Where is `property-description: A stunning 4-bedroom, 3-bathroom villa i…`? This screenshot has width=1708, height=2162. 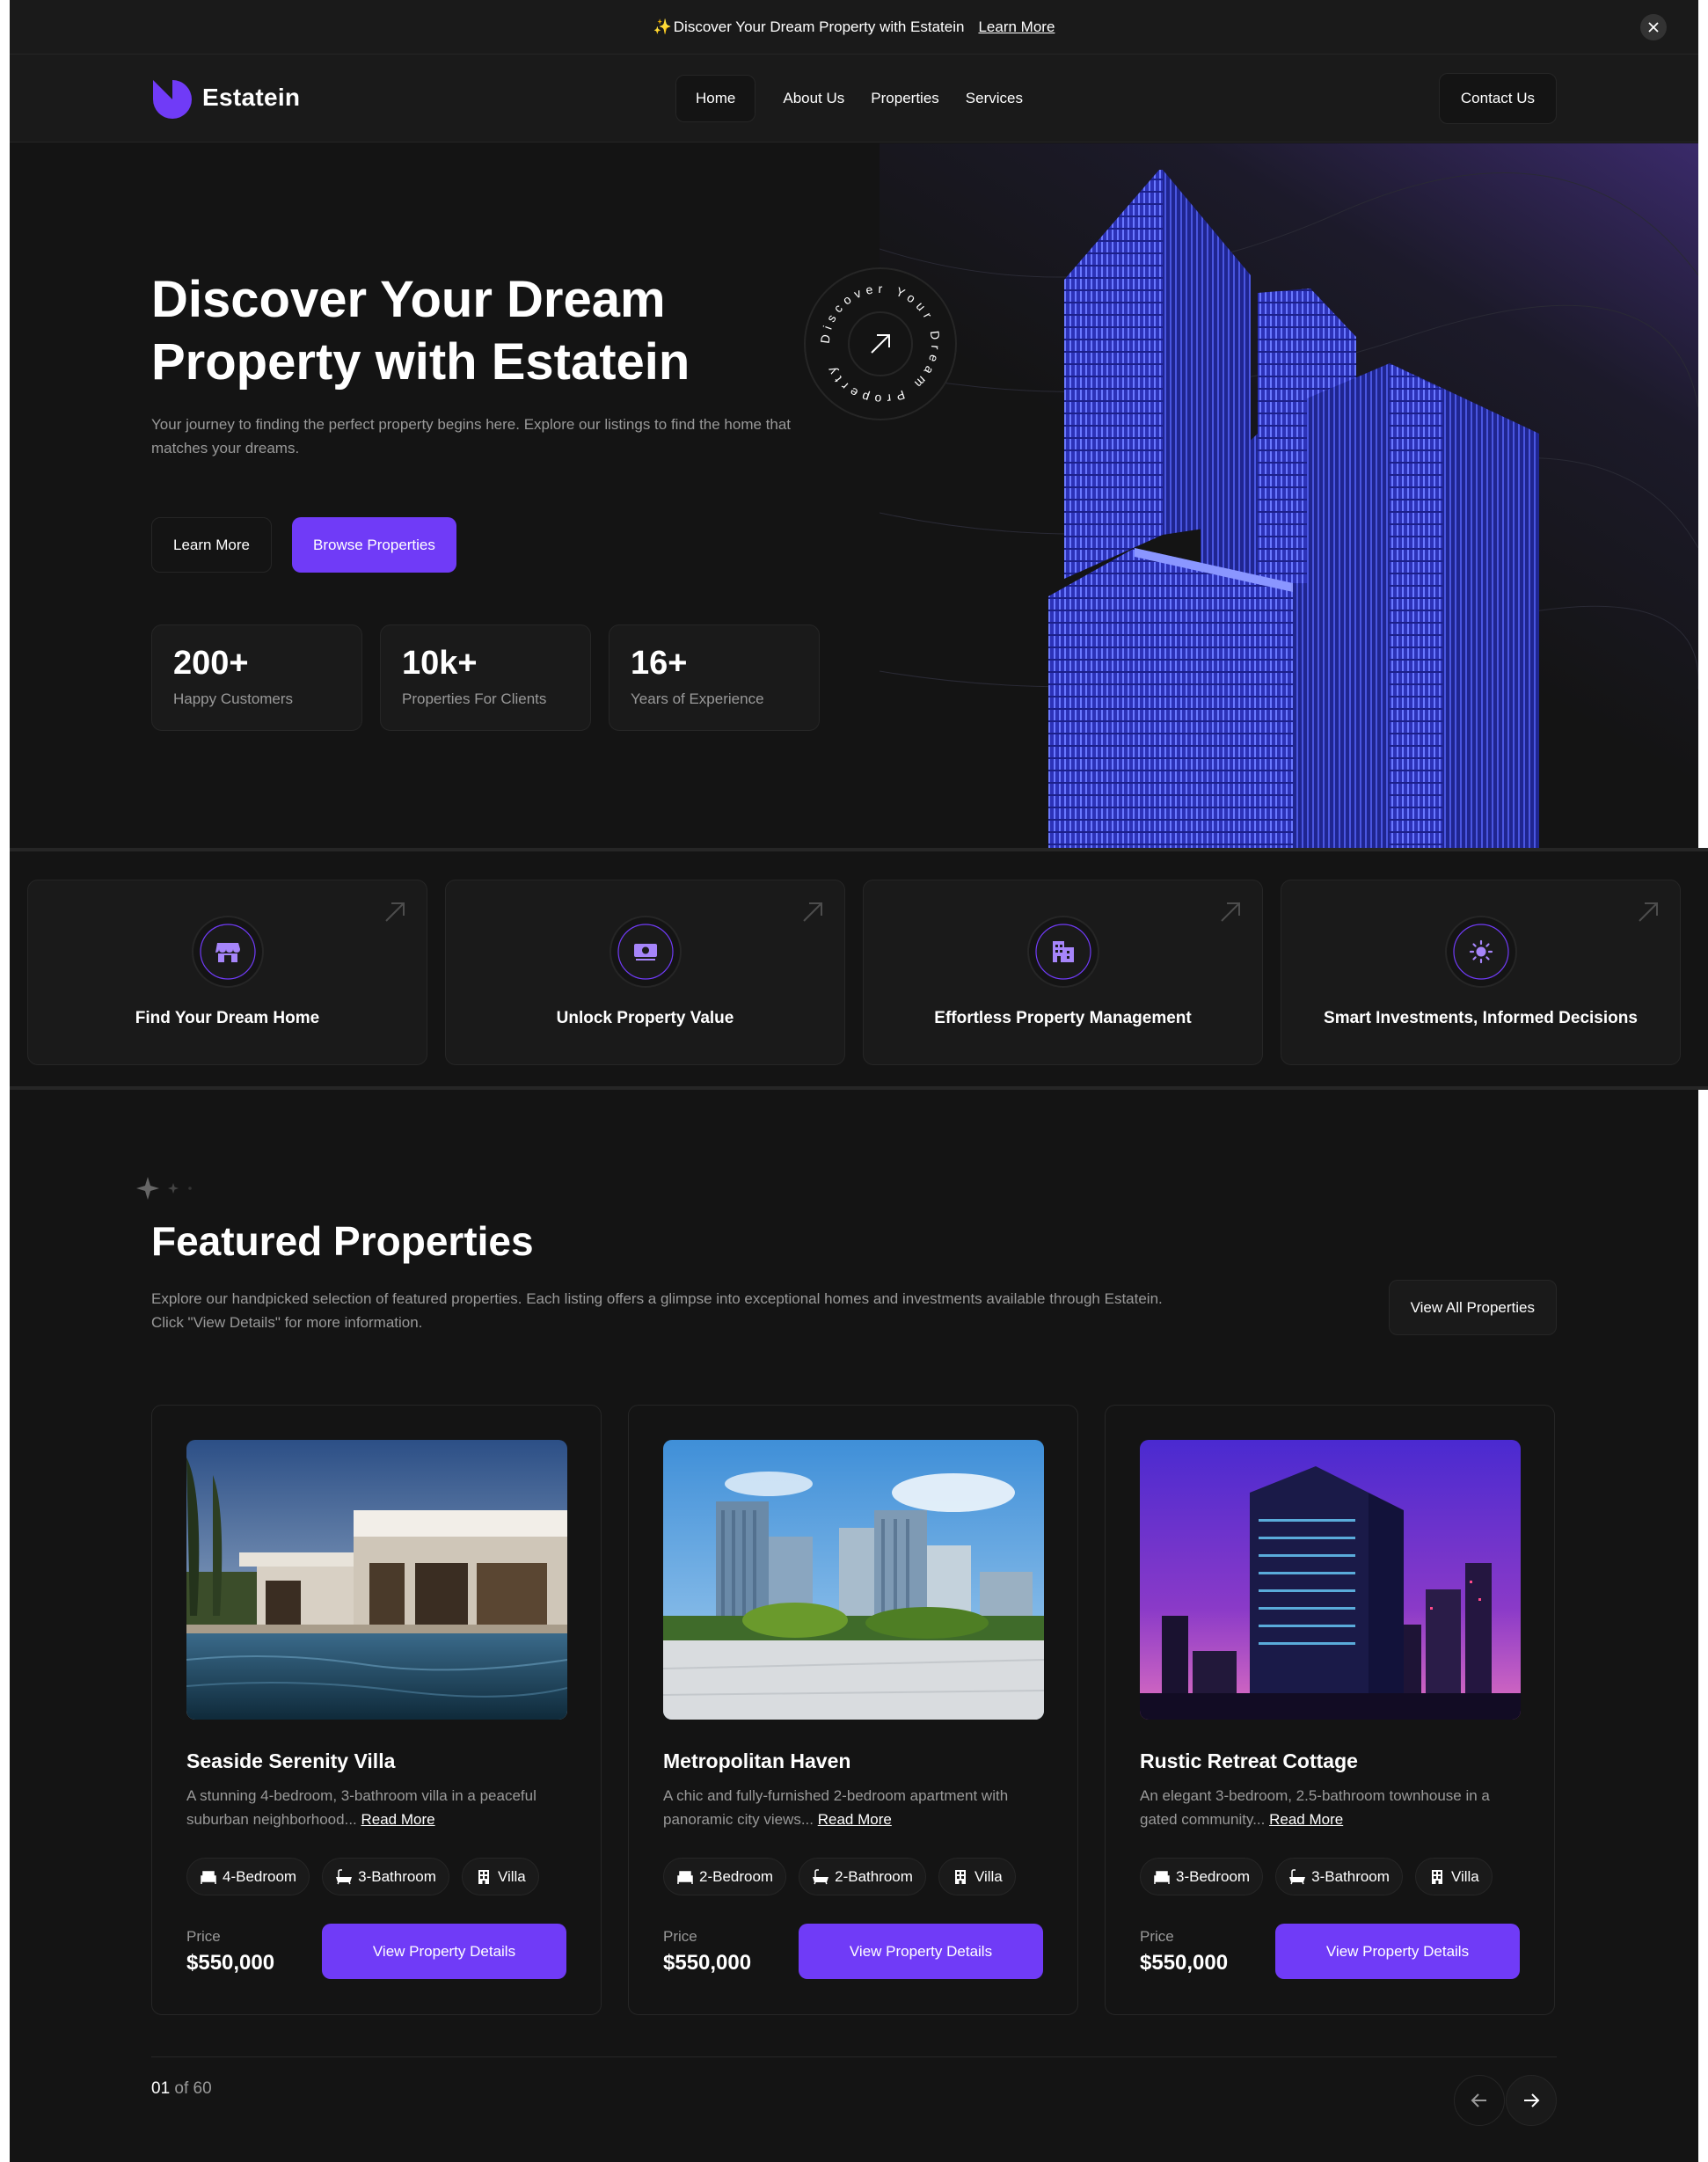 property-description: A stunning 4-bedroom, 3-bathroom villa i… is located at coordinates (361, 1807).